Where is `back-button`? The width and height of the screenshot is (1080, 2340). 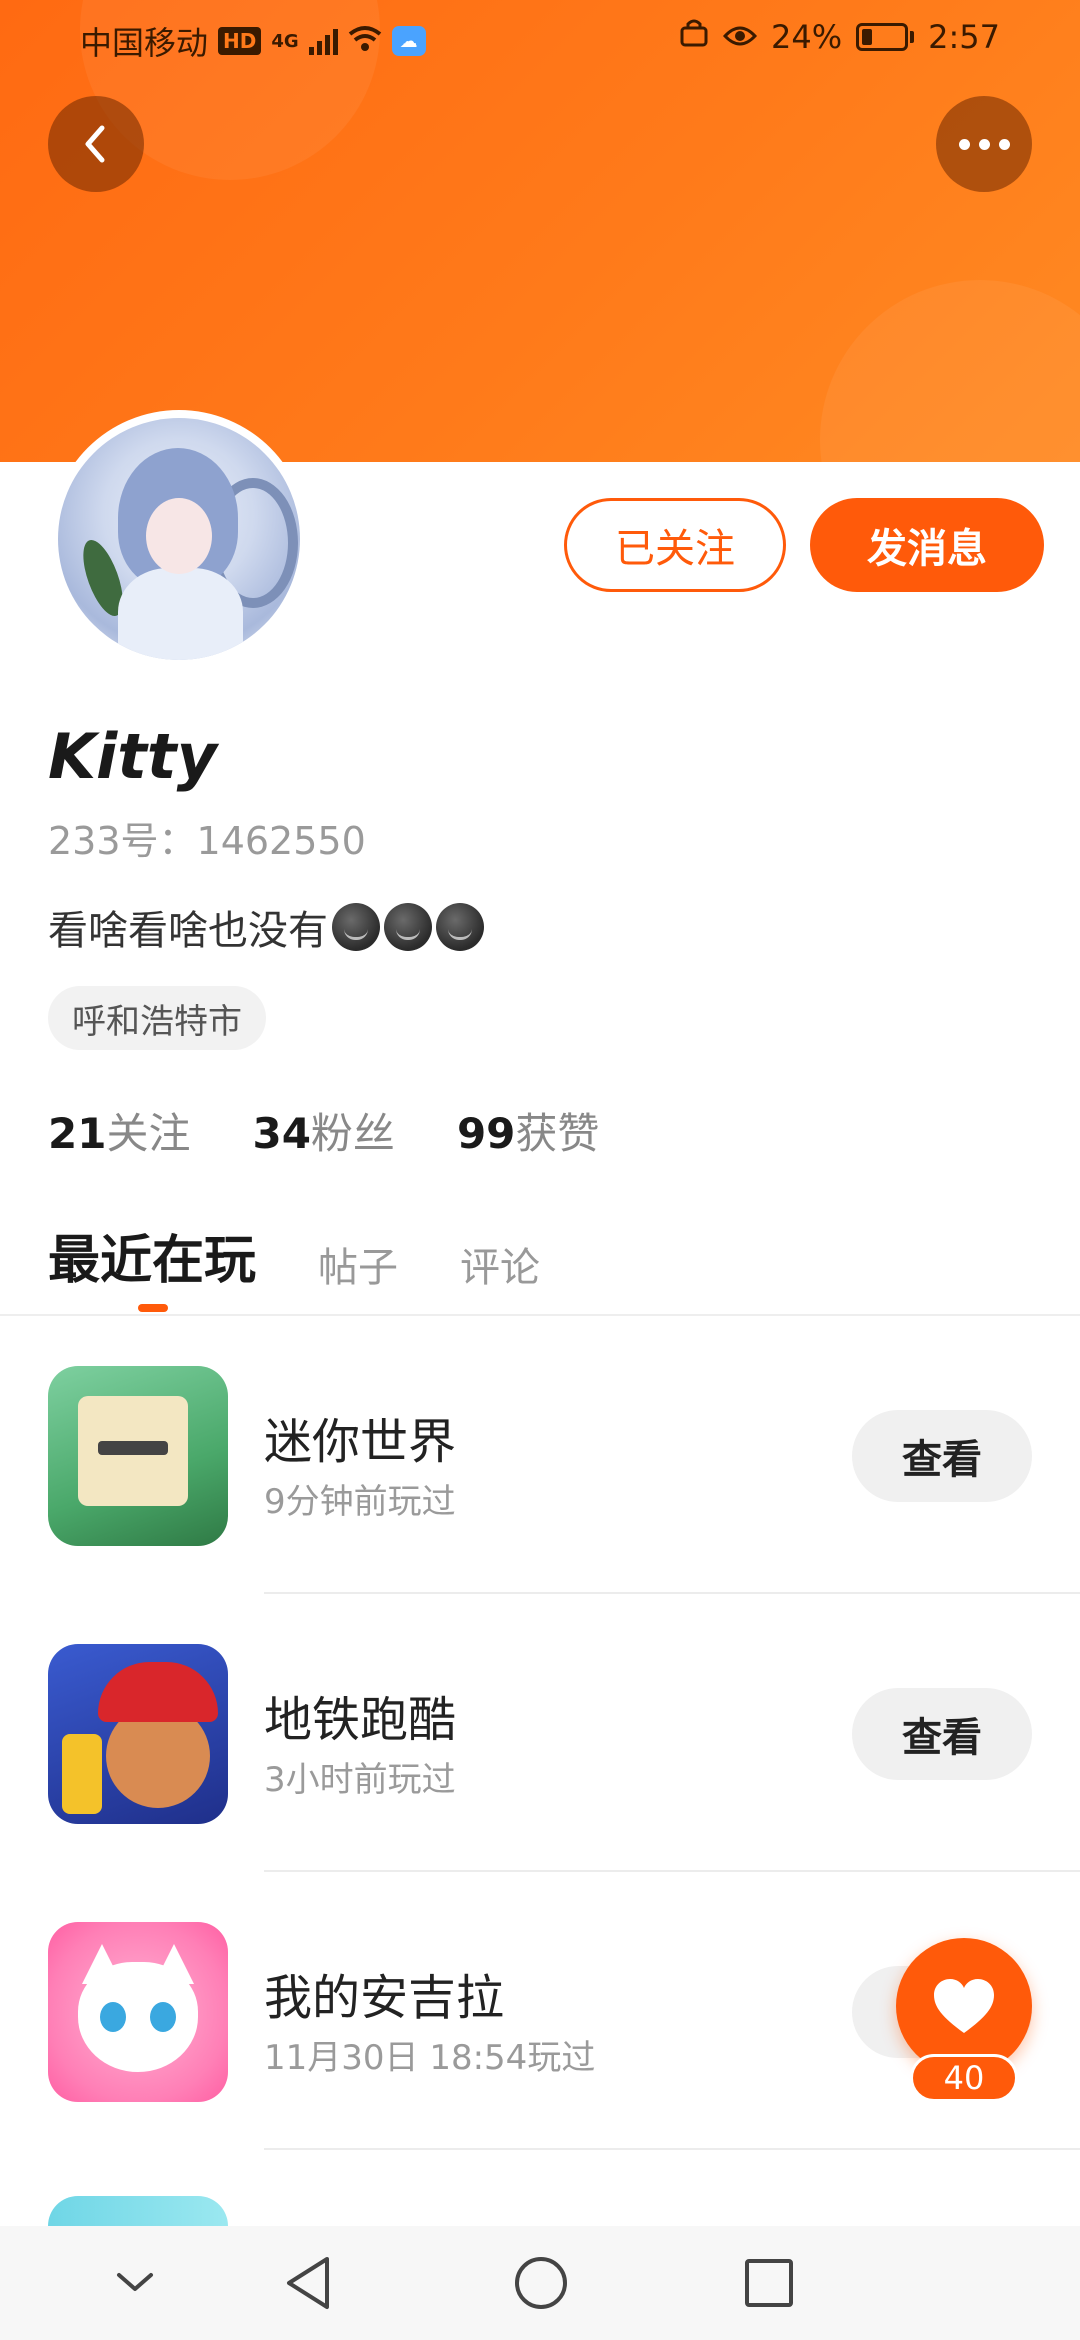
back-button is located at coordinates (96, 144).